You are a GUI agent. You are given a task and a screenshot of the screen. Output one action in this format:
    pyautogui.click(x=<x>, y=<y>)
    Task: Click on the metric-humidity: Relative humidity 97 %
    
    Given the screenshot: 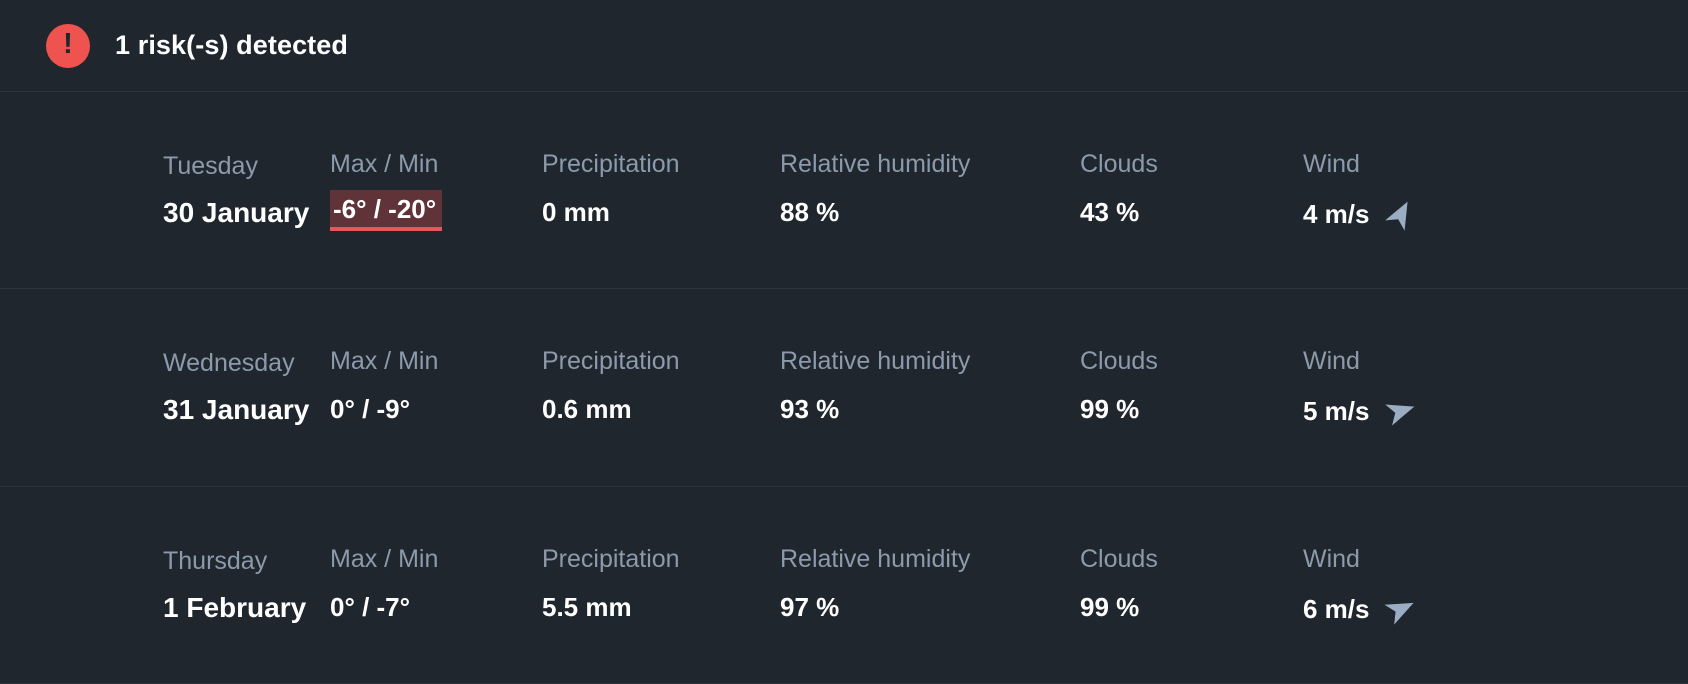 What is the action you would take?
    pyautogui.click(x=930, y=583)
    